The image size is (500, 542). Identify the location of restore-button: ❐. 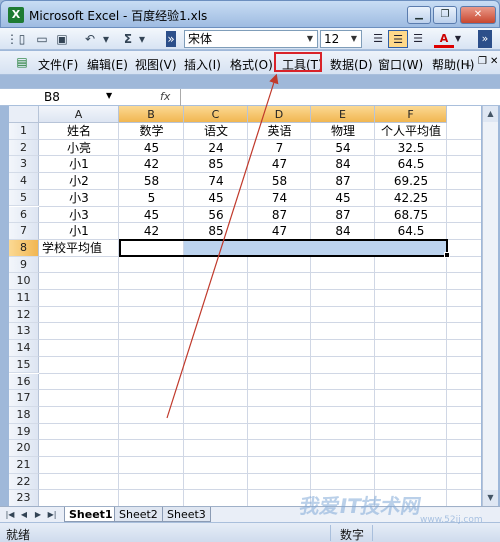
(445, 15).